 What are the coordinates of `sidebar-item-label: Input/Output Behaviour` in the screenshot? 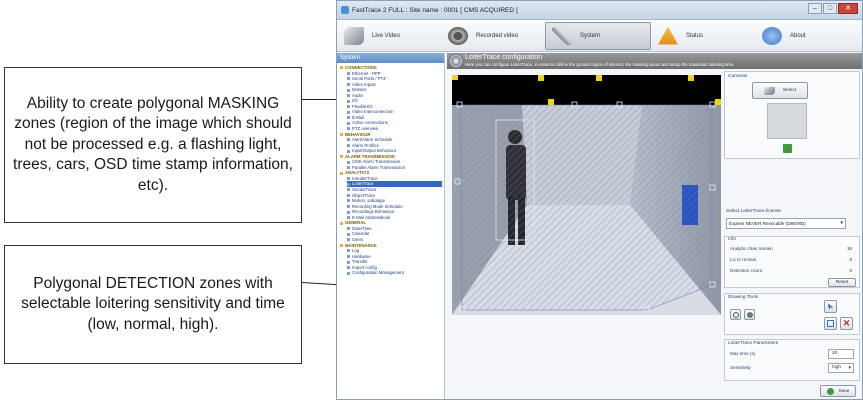 It's located at (374, 151).